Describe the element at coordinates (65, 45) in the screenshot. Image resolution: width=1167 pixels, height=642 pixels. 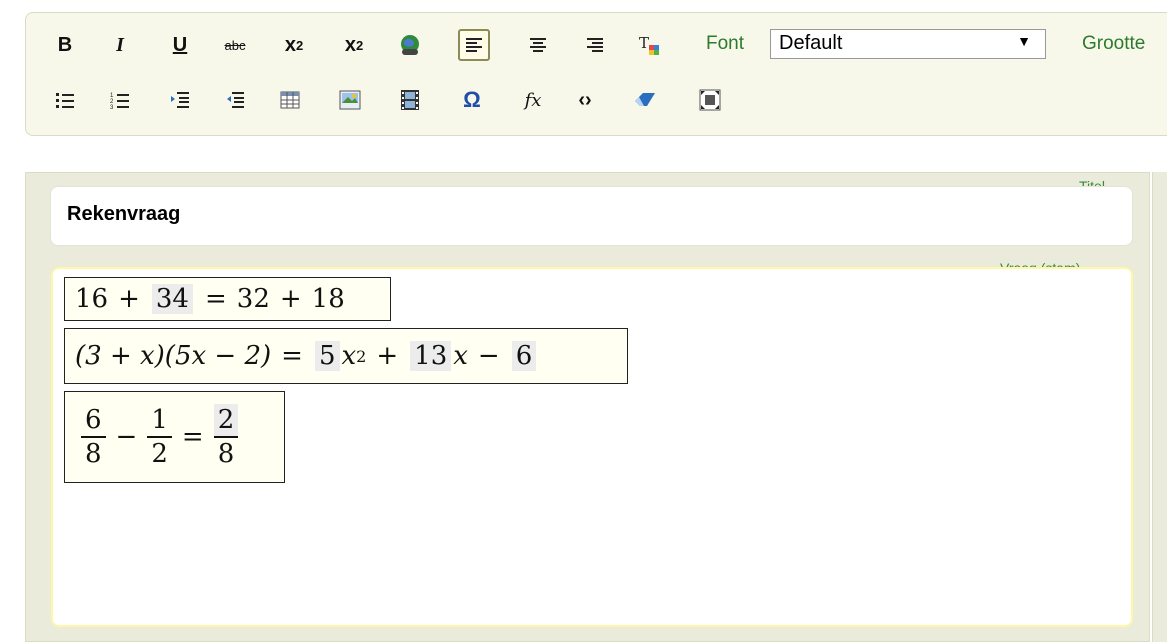
I see `bold-button: B` at that location.